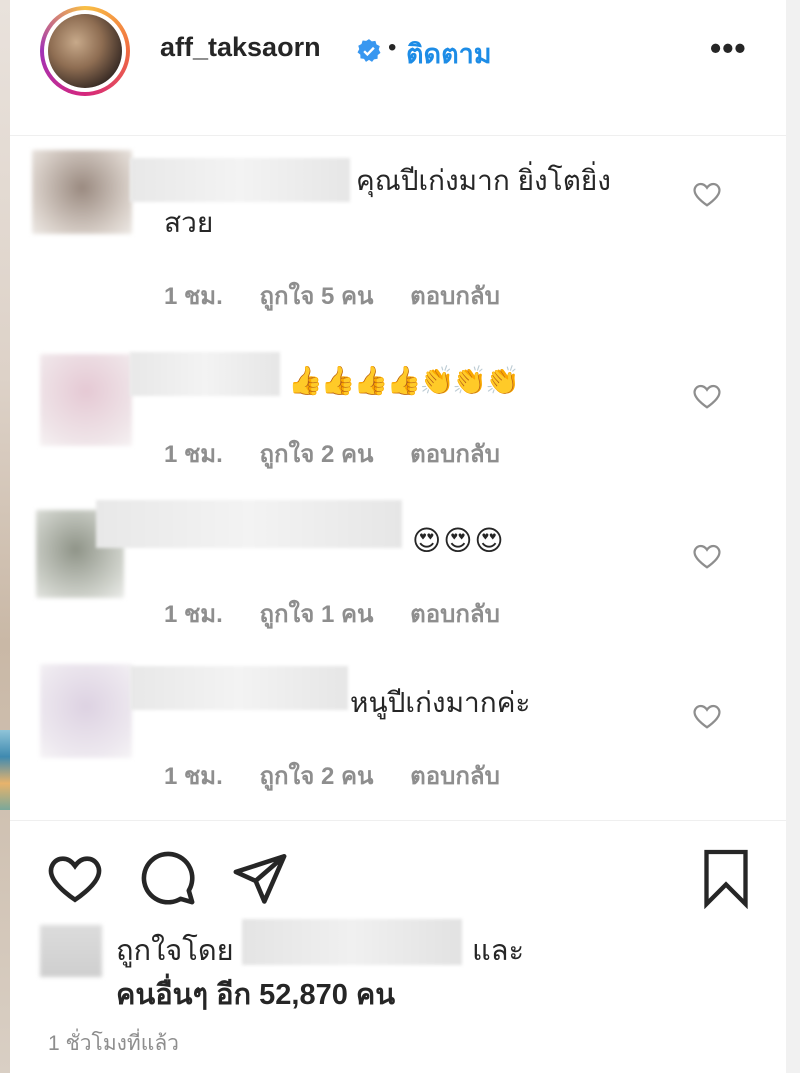 The image size is (800, 1074). What do you see at coordinates (792, 536) in the screenshot?
I see `window-edge` at bounding box center [792, 536].